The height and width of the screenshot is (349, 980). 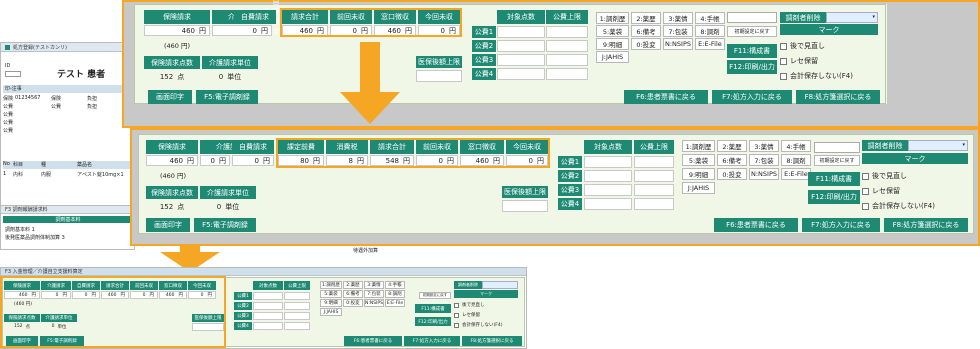 I want to click on c-pharmacist-select, so click(x=500, y=285).